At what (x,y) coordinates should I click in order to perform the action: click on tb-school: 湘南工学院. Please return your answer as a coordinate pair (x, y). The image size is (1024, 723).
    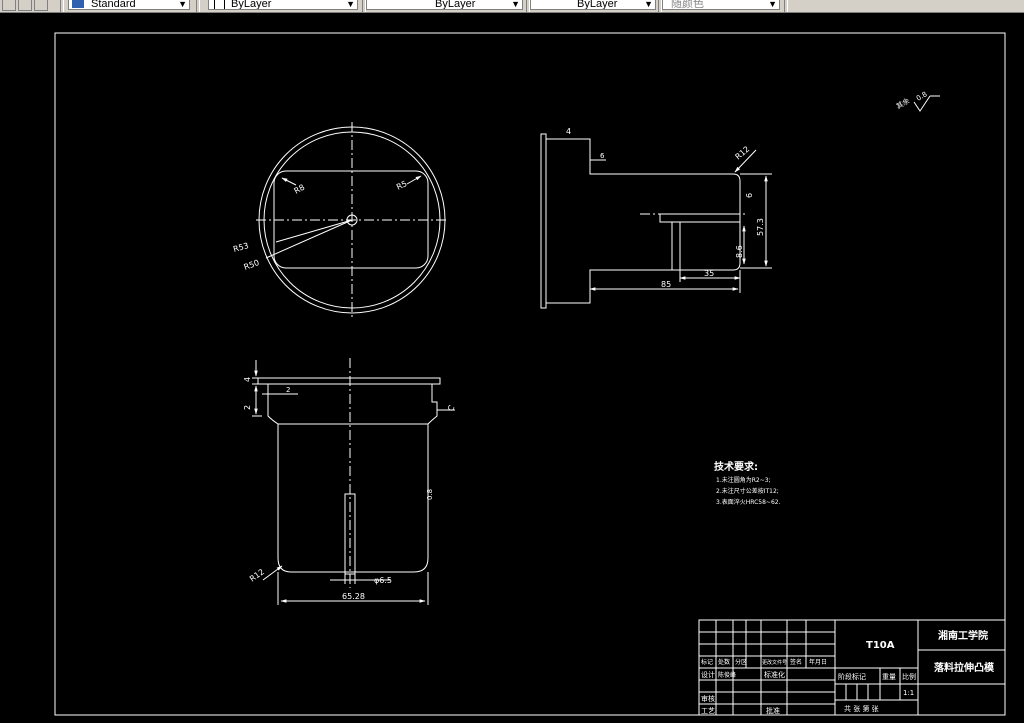
    Looking at the image, I should click on (963, 635).